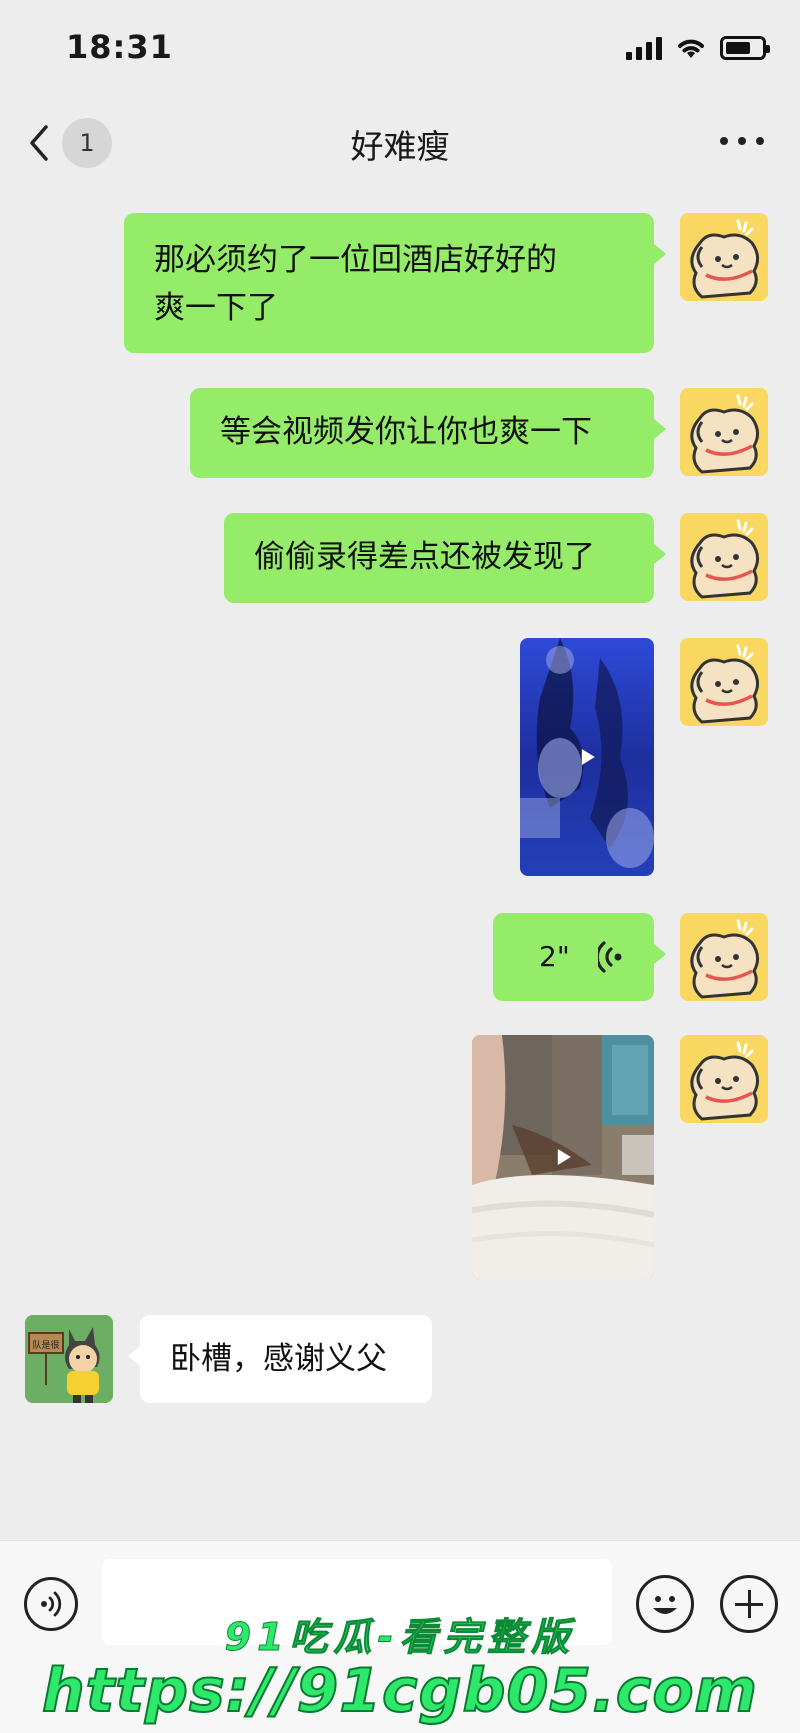 The height and width of the screenshot is (1733, 800). What do you see at coordinates (554, 956) in the screenshot?
I see `voice-duration: 2"` at bounding box center [554, 956].